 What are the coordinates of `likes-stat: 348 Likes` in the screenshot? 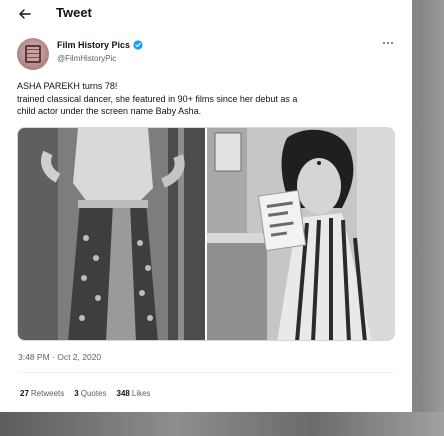 It's located at (134, 393).